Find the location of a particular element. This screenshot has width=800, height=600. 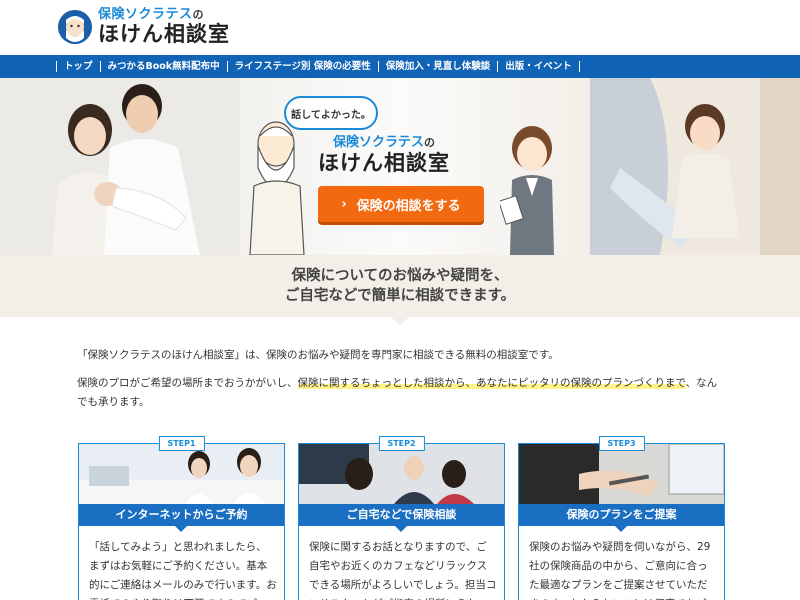

nav-item-top: トップ is located at coordinates (78, 66).